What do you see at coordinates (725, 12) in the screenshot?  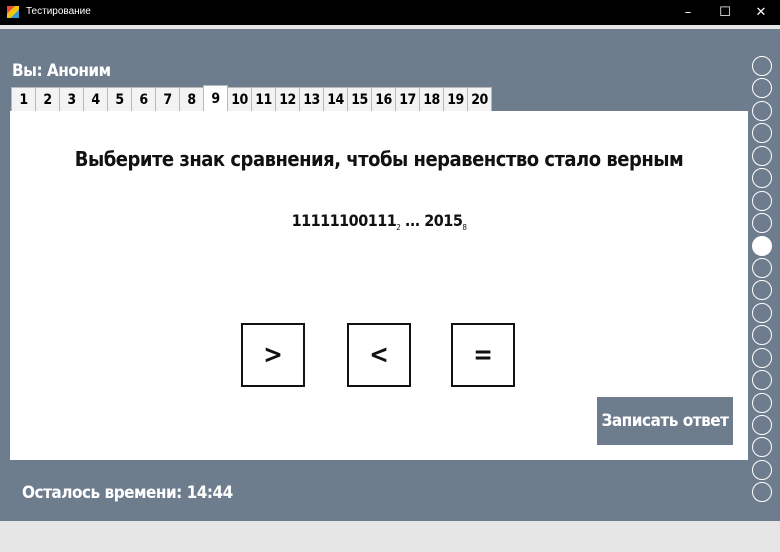 I see `maximize-button: ☐` at bounding box center [725, 12].